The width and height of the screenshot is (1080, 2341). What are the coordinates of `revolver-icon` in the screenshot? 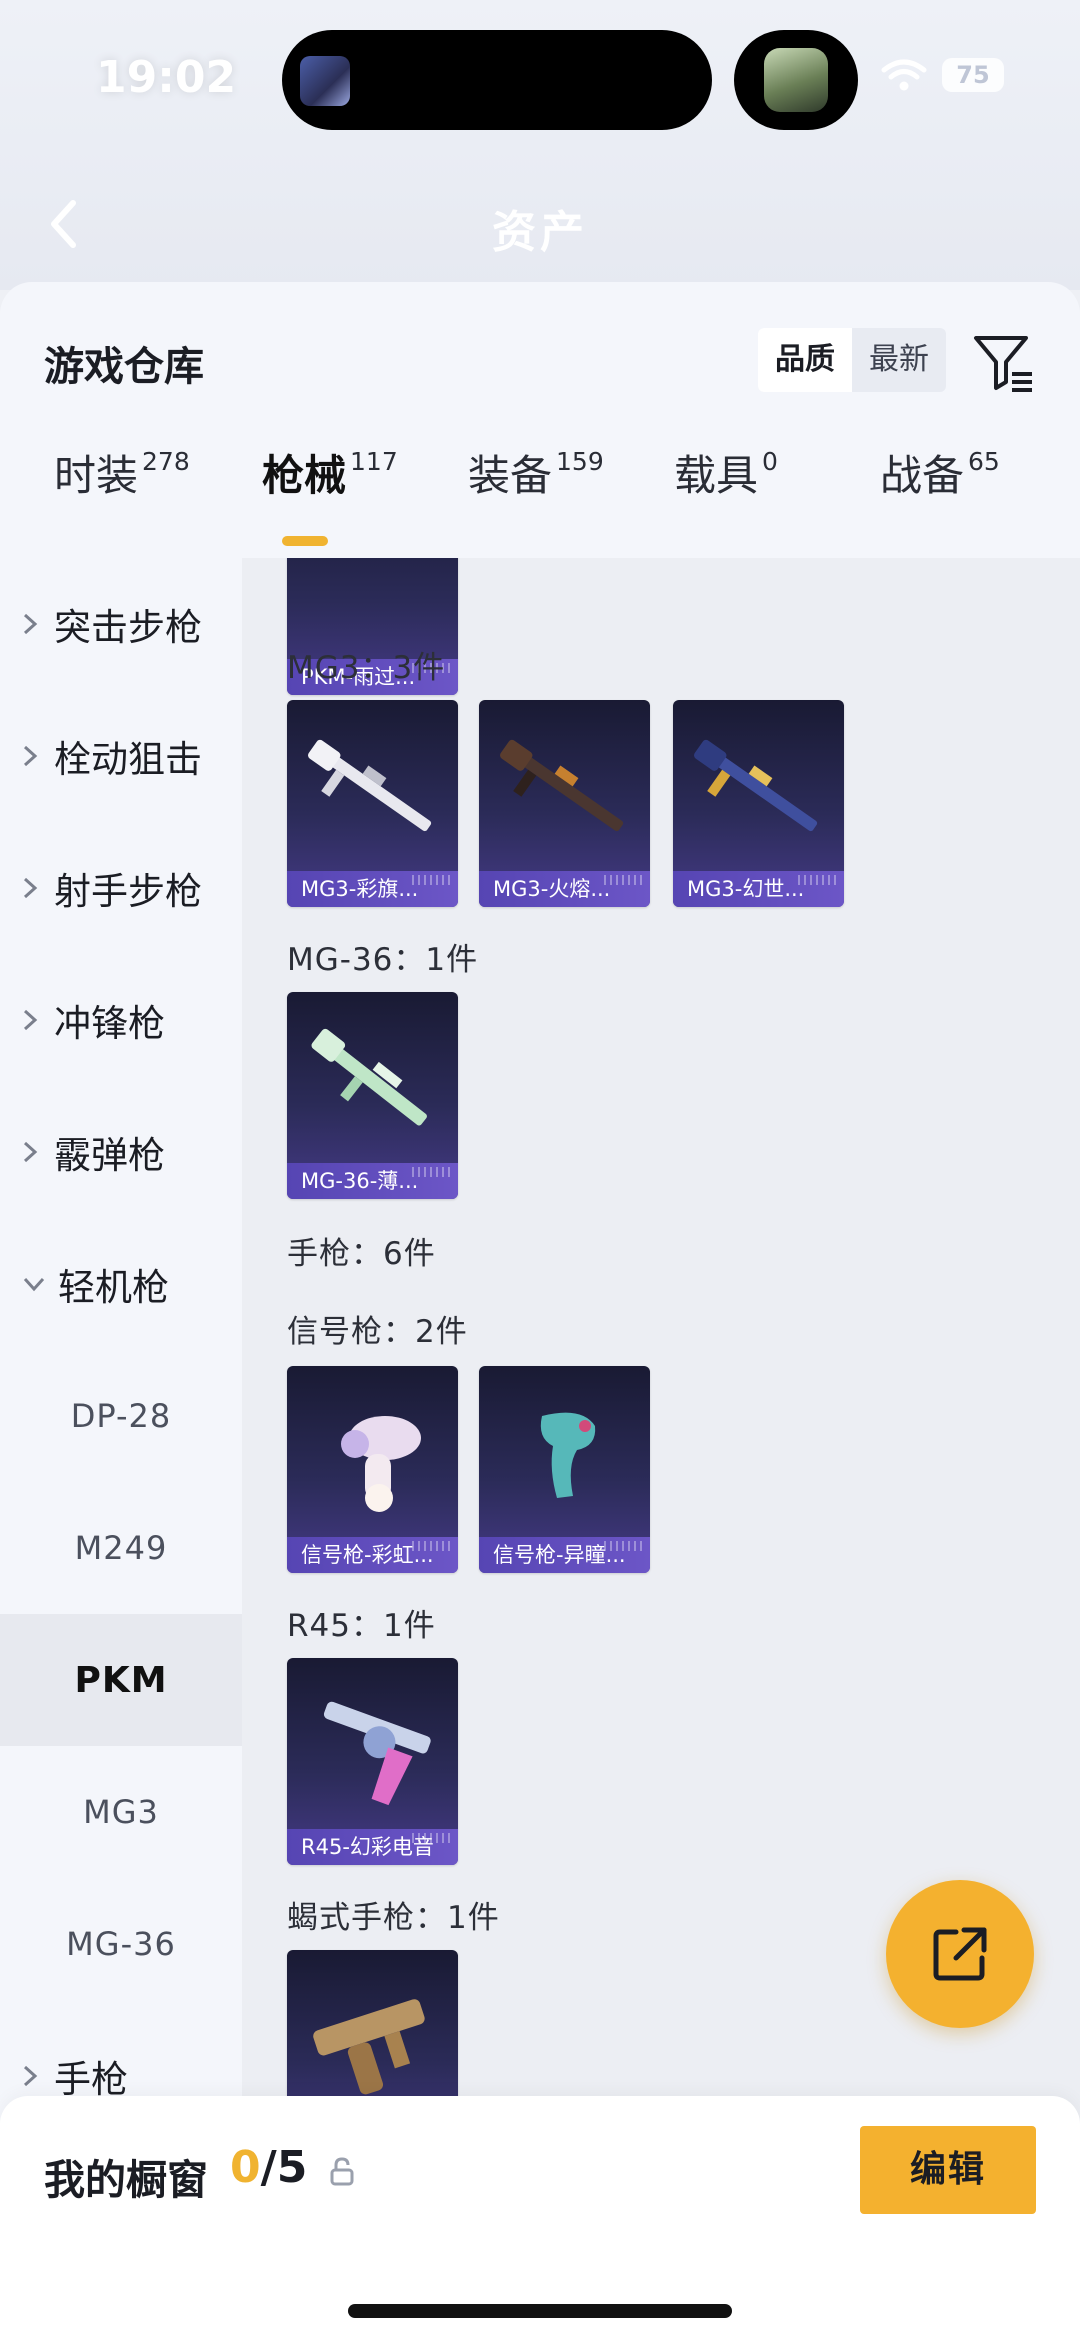 It's located at (377, 1753).